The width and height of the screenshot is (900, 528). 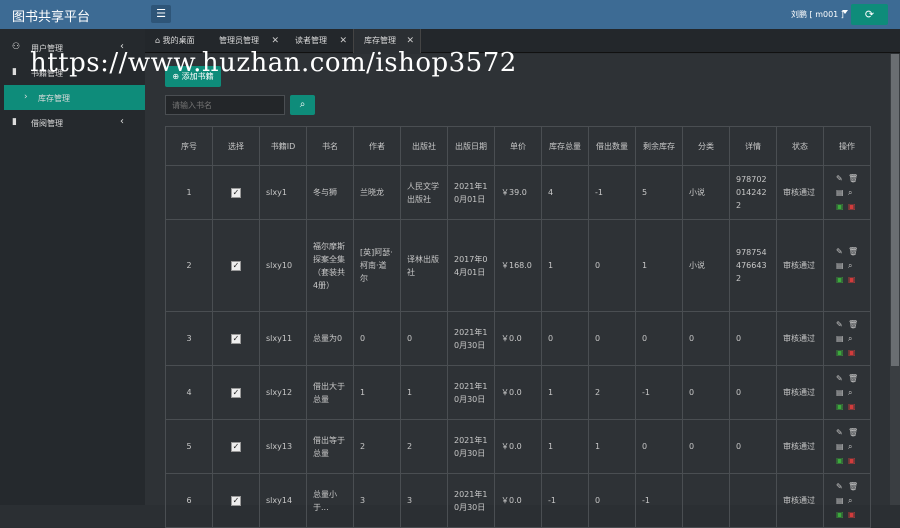 What do you see at coordinates (869, 14) in the screenshot?
I see `refresh-button: ⟳` at bounding box center [869, 14].